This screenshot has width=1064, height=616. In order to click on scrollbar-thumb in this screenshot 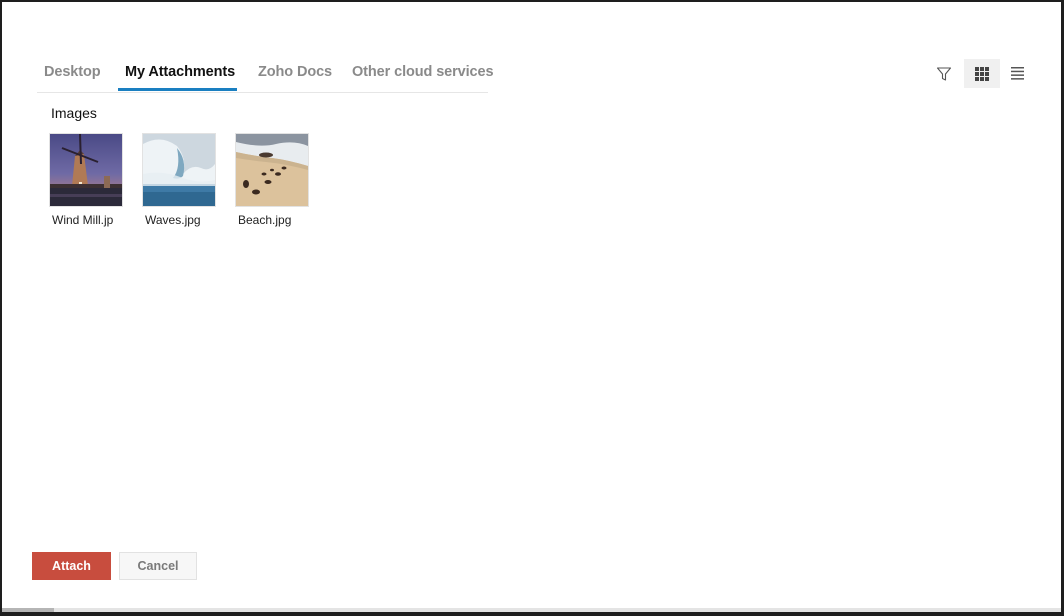, I will do `click(28, 610)`.